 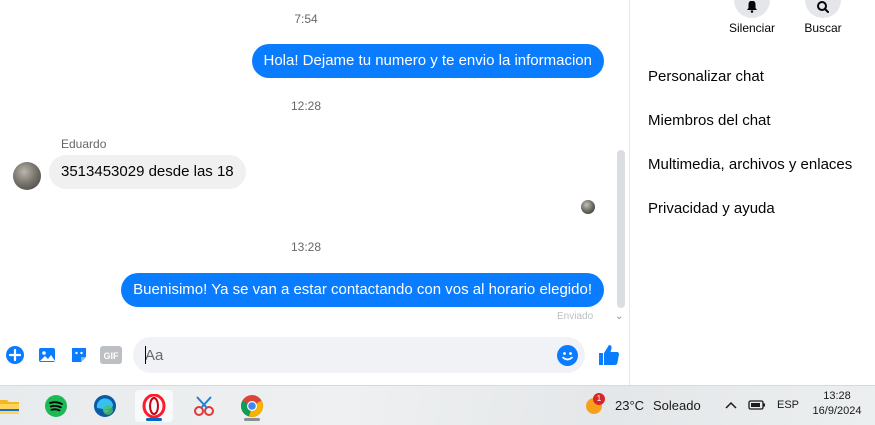 I want to click on clock-time: 13:28, so click(x=837, y=396).